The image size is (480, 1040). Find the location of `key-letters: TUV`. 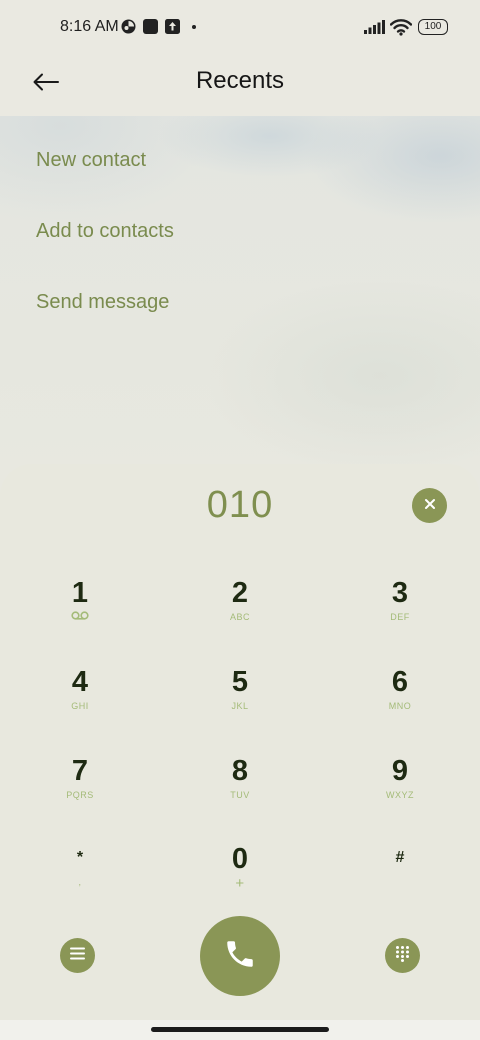

key-letters: TUV is located at coordinates (240, 795).